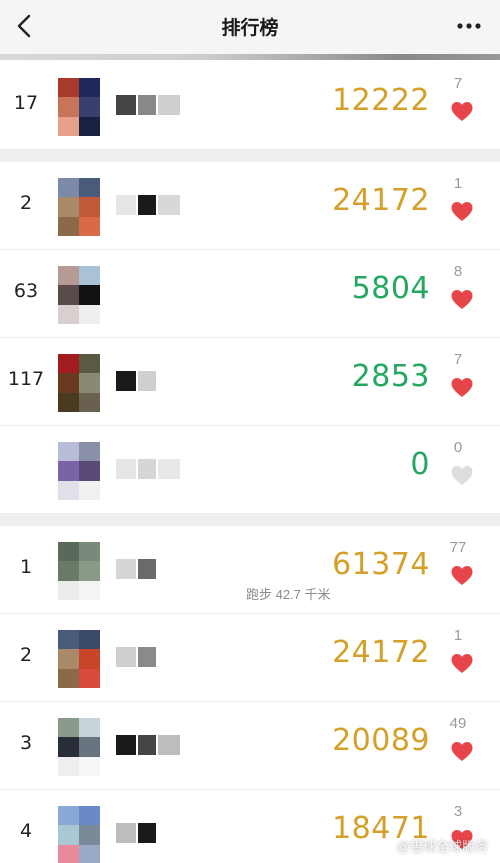 This screenshot has width=500, height=863. Describe the element at coordinates (250, 294) in the screenshot. I see `friend-row: 63 5804 8` at that location.